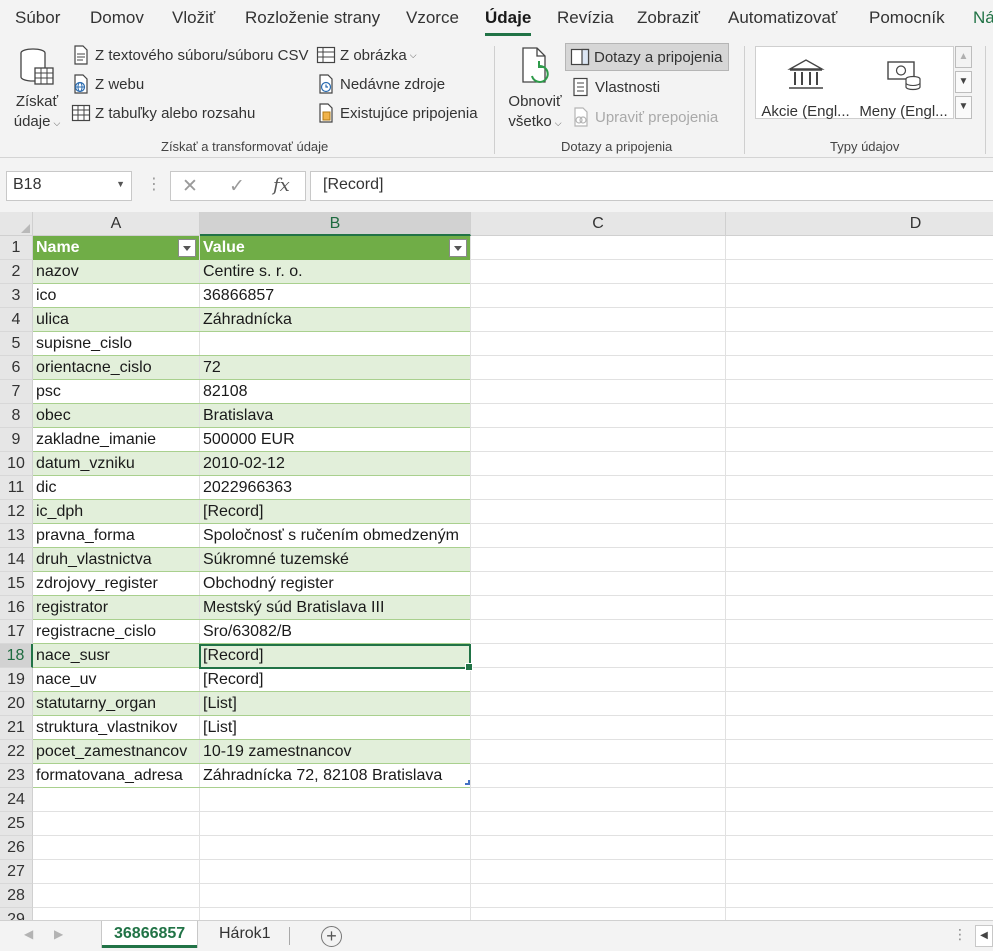 This screenshot has width=993, height=951. I want to click on row-header: 28, so click(16, 896).